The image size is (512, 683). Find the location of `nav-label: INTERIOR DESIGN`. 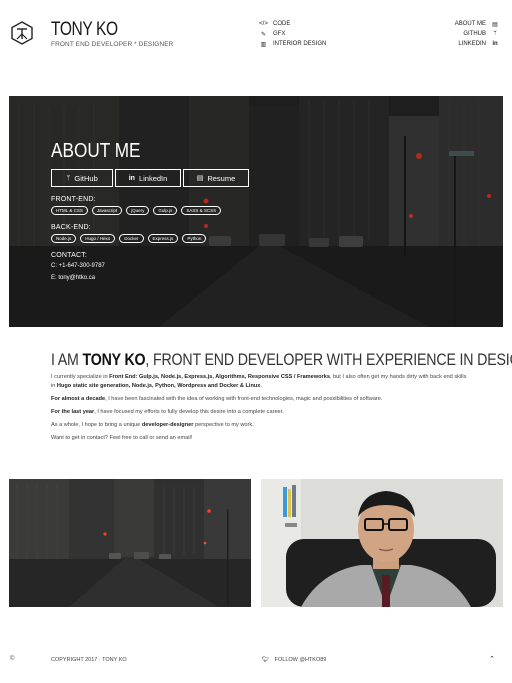

nav-label: INTERIOR DESIGN is located at coordinates (300, 44).